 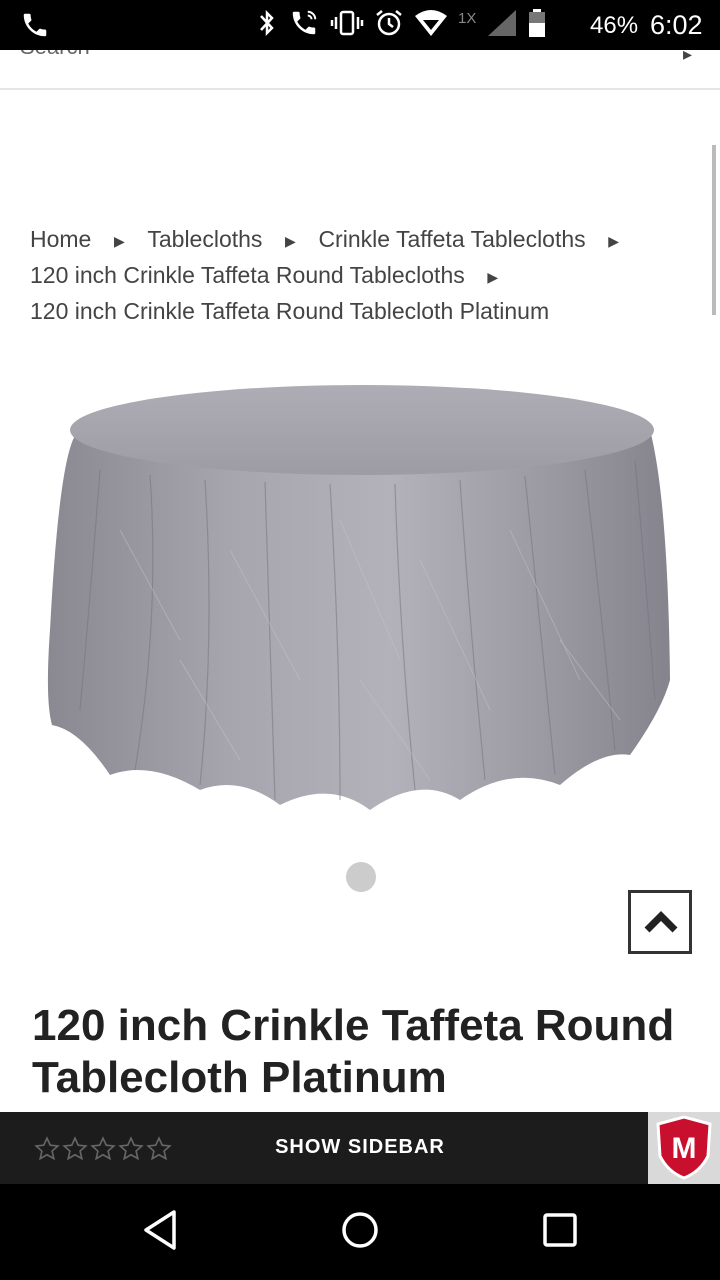 What do you see at coordinates (347, 23) in the screenshot?
I see `vibrate-icon` at bounding box center [347, 23].